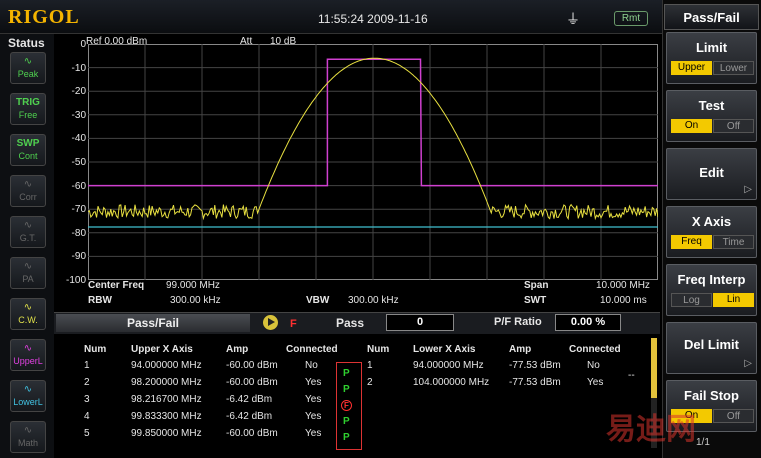 The height and width of the screenshot is (458, 761). Describe the element at coordinates (270, 322) in the screenshot. I see `play-icon` at that location.